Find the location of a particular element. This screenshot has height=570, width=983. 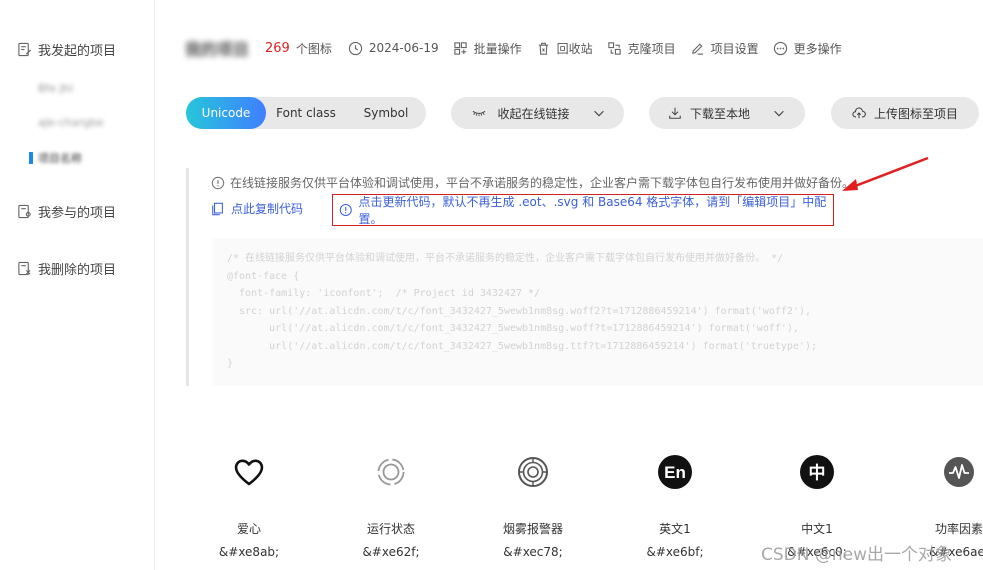

batch-ops-button: 批量操作 is located at coordinates (487, 48).